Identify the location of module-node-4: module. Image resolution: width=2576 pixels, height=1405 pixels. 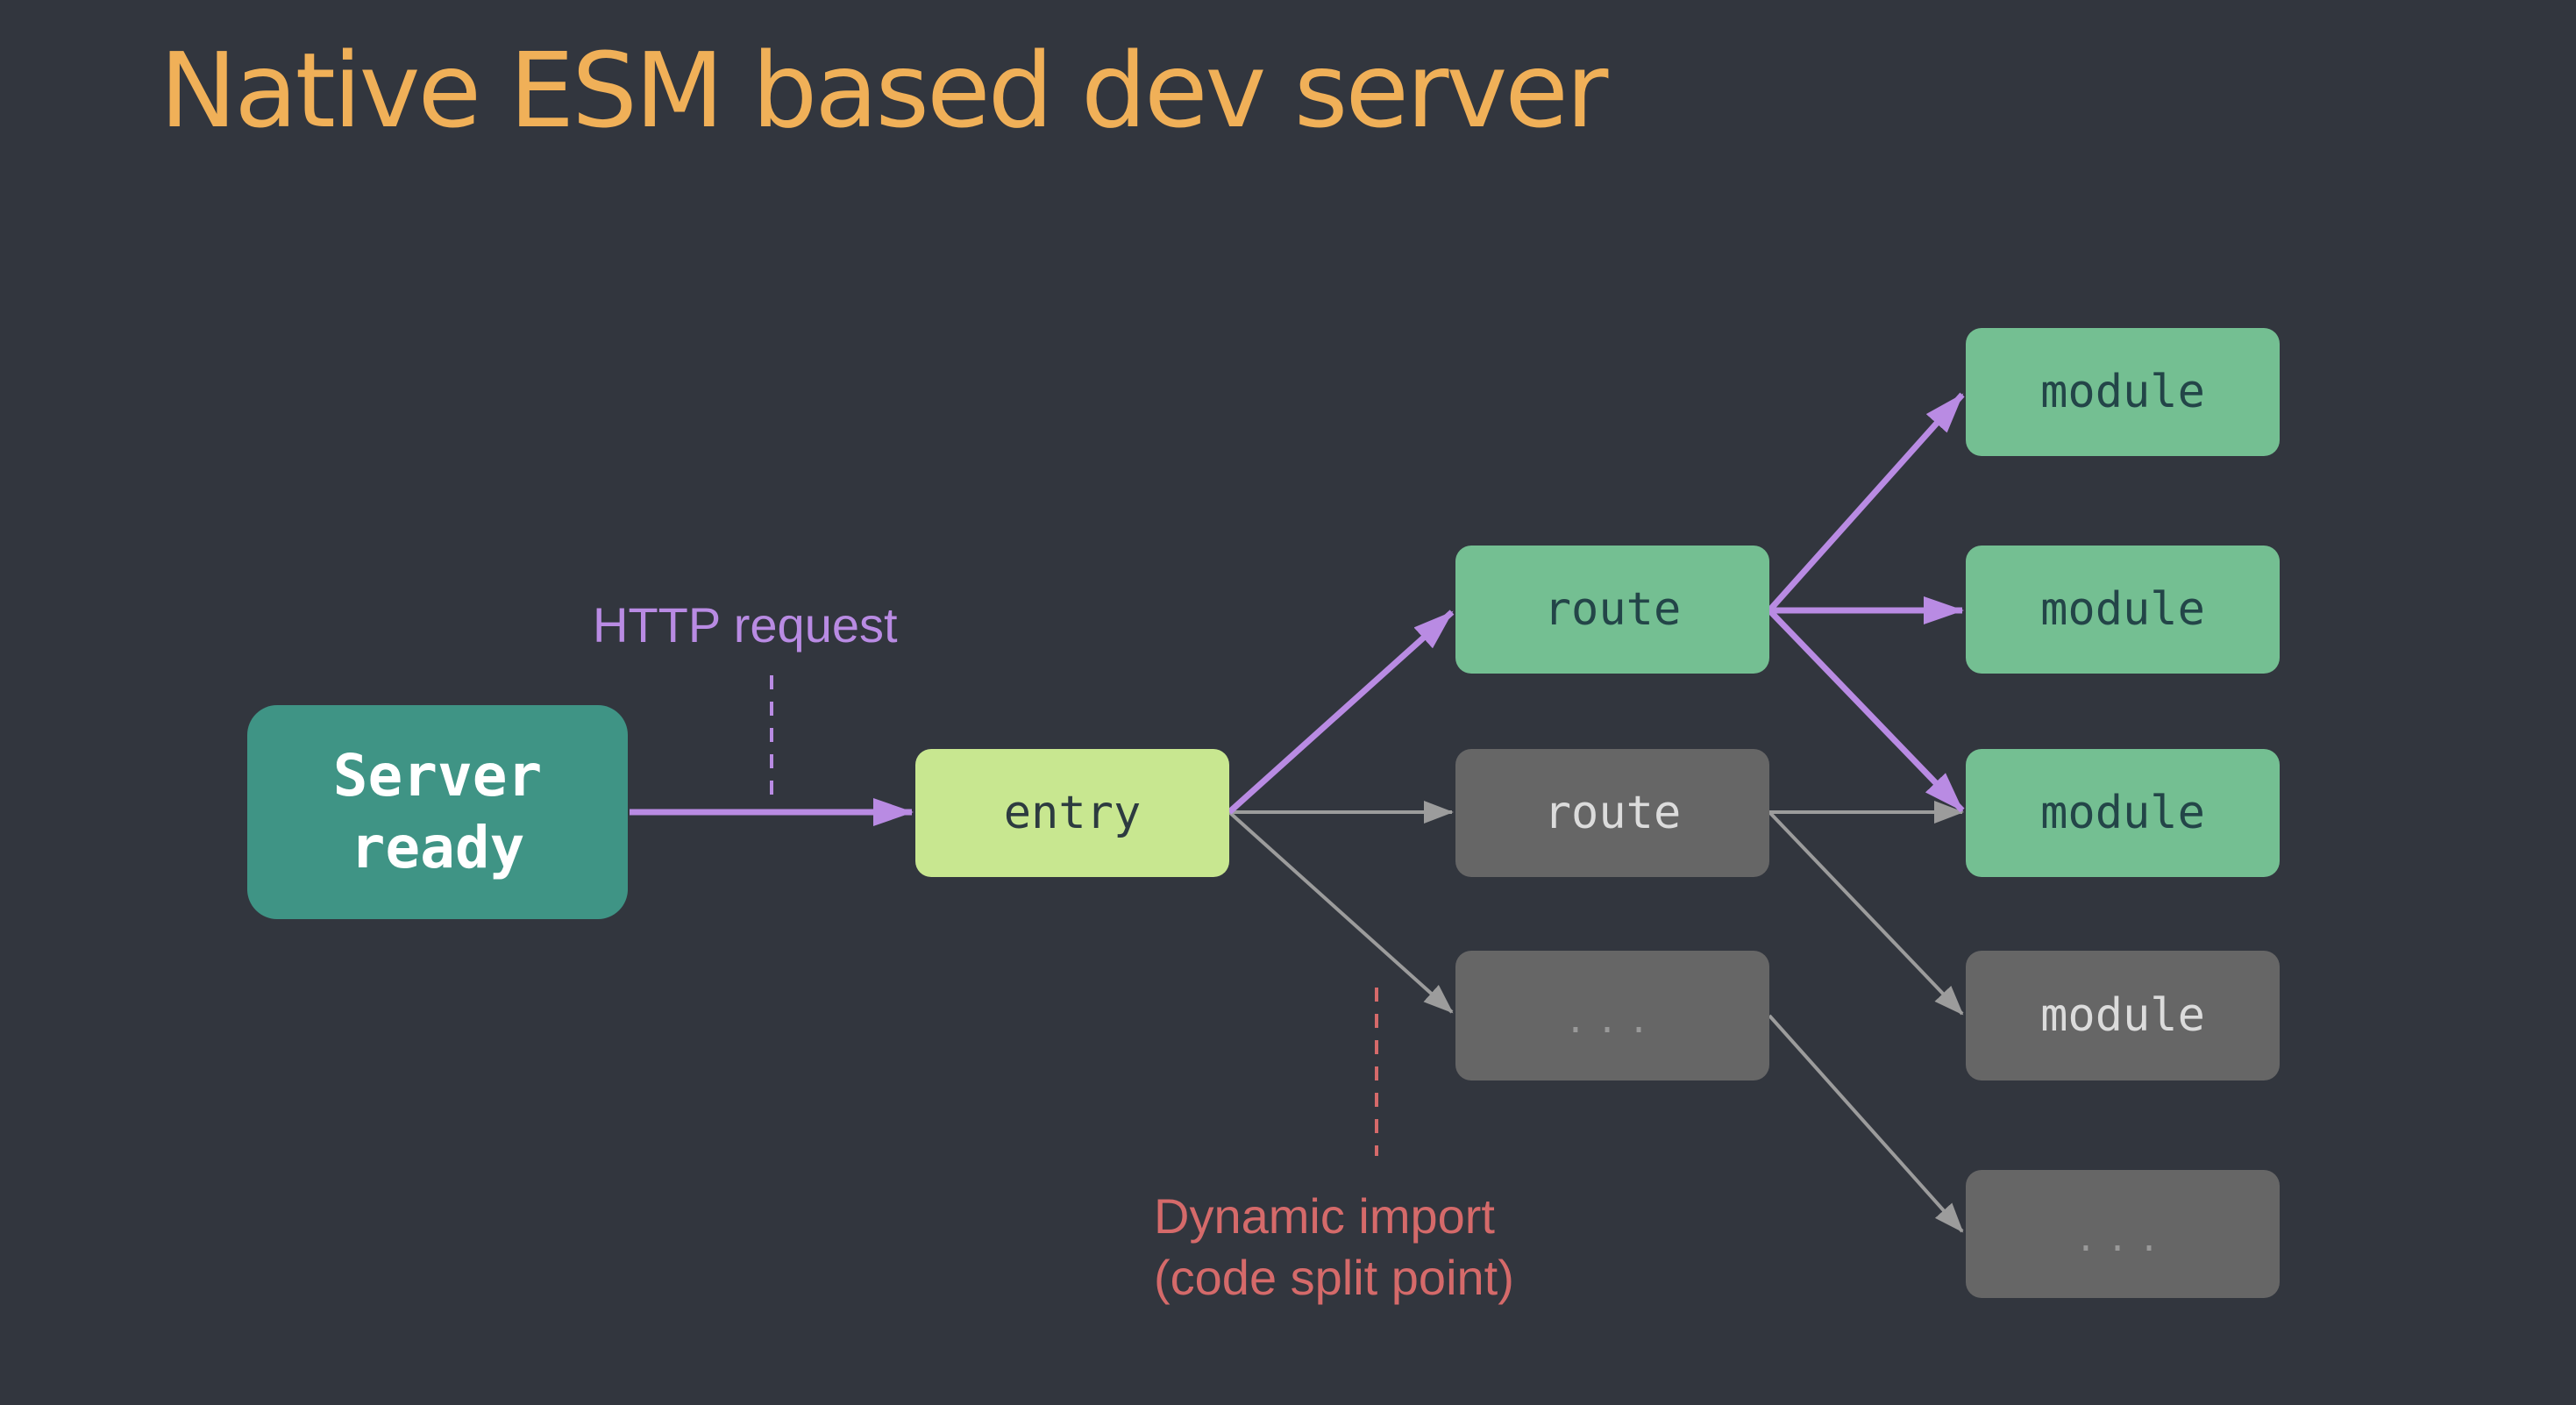
(2123, 1016).